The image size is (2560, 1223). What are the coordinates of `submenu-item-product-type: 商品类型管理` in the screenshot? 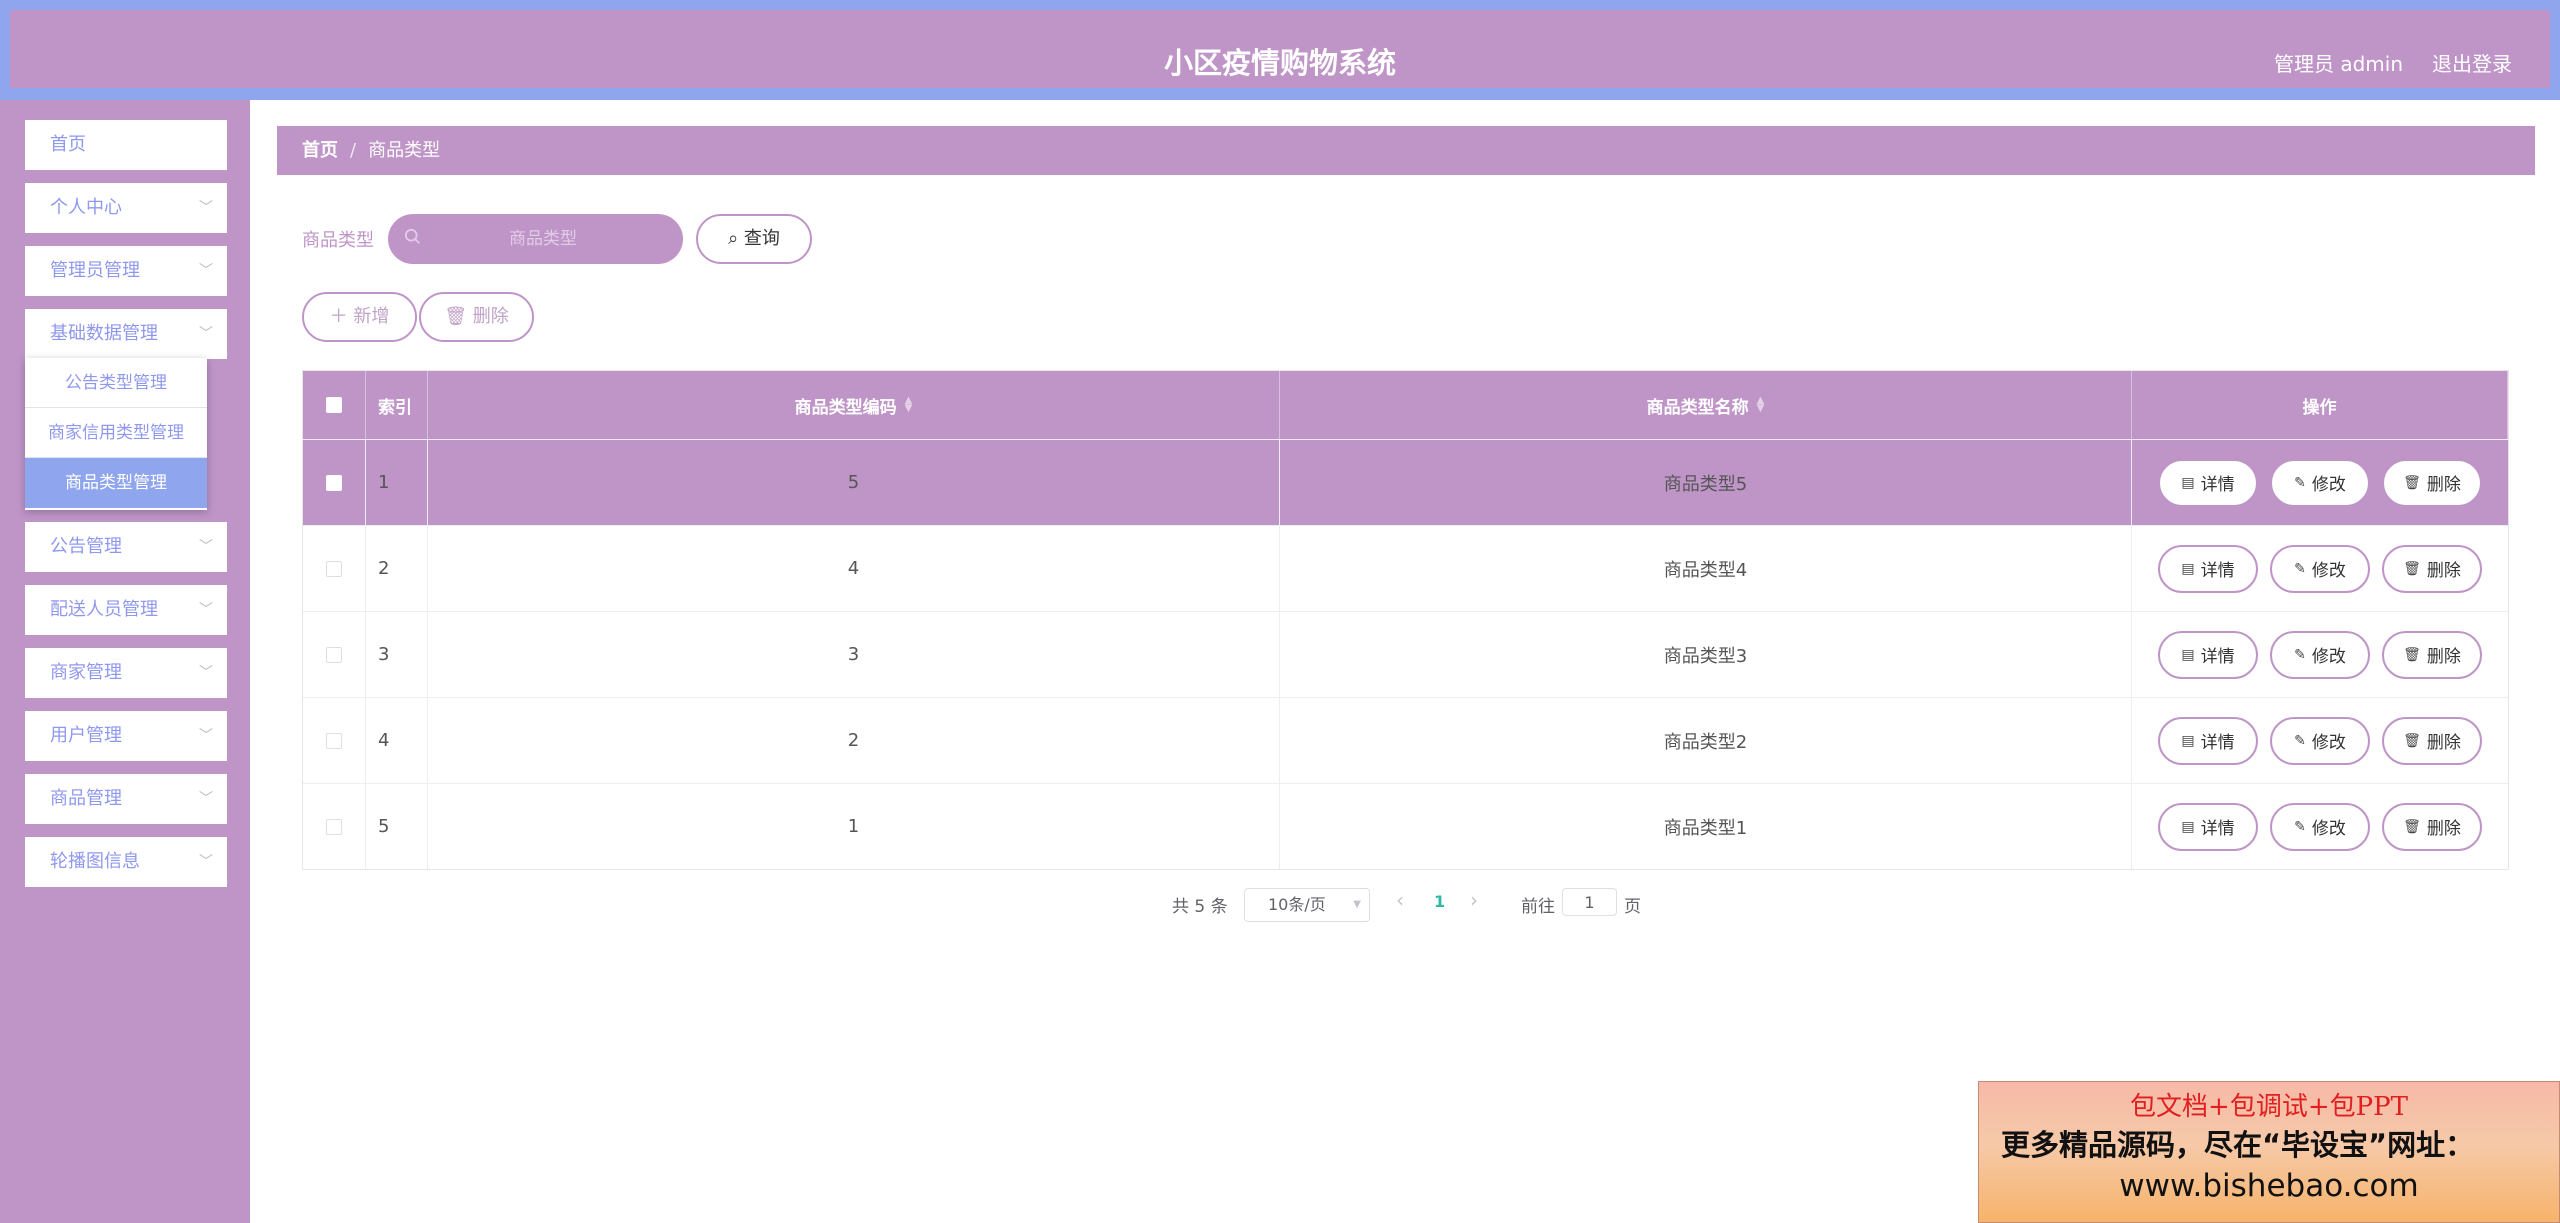 It's located at (116, 483).